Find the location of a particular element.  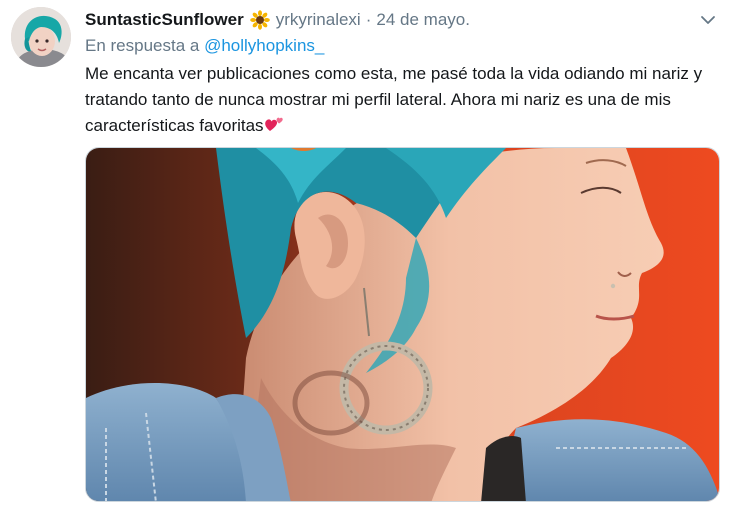

display-name: SuntasticSunflower is located at coordinates (164, 20).